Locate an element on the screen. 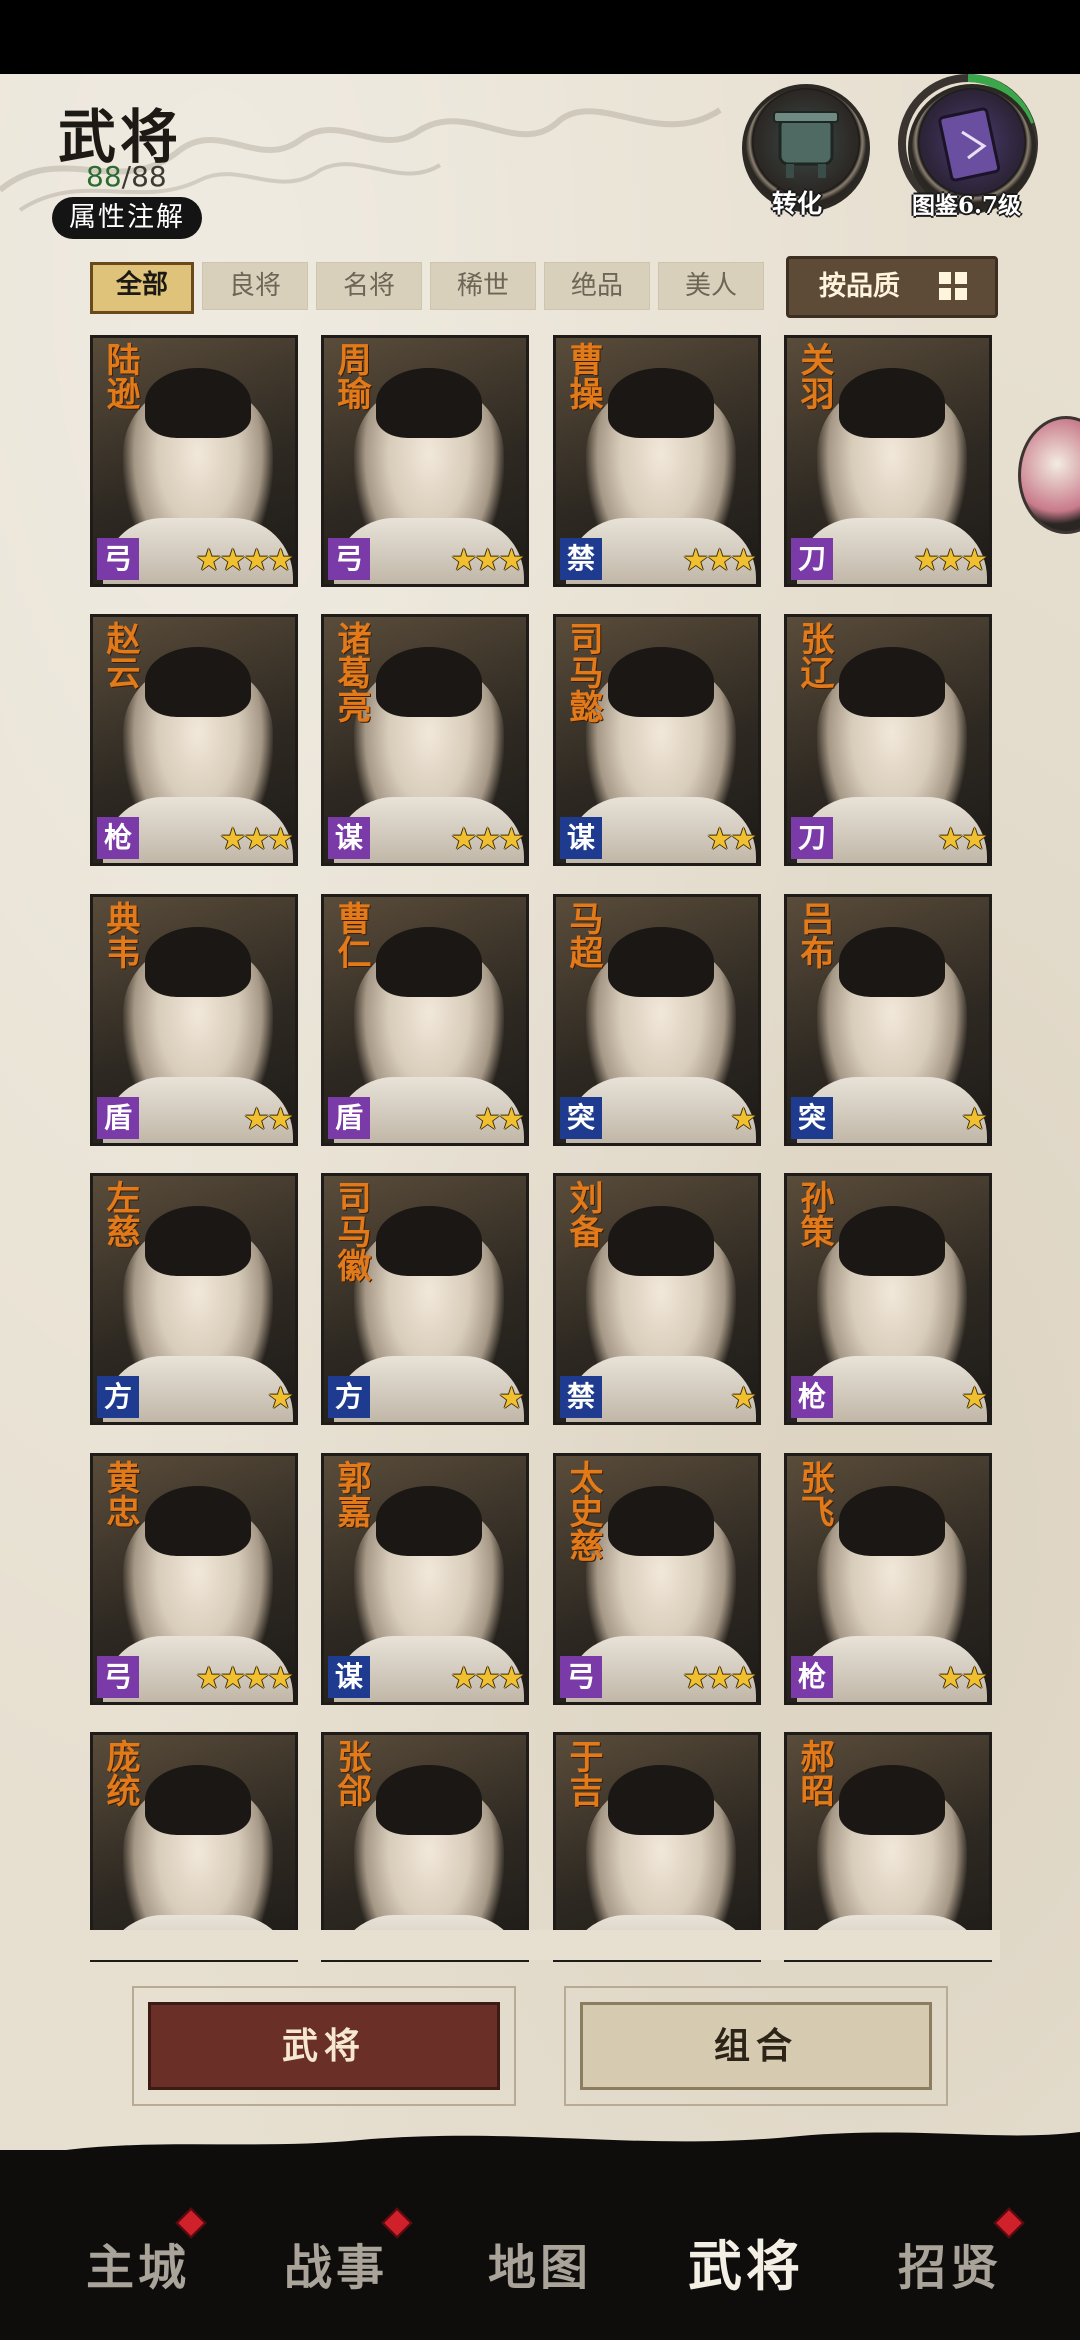 This screenshot has width=1080, height=2340. sort-by-quality-button: 按品质 is located at coordinates (892, 287).